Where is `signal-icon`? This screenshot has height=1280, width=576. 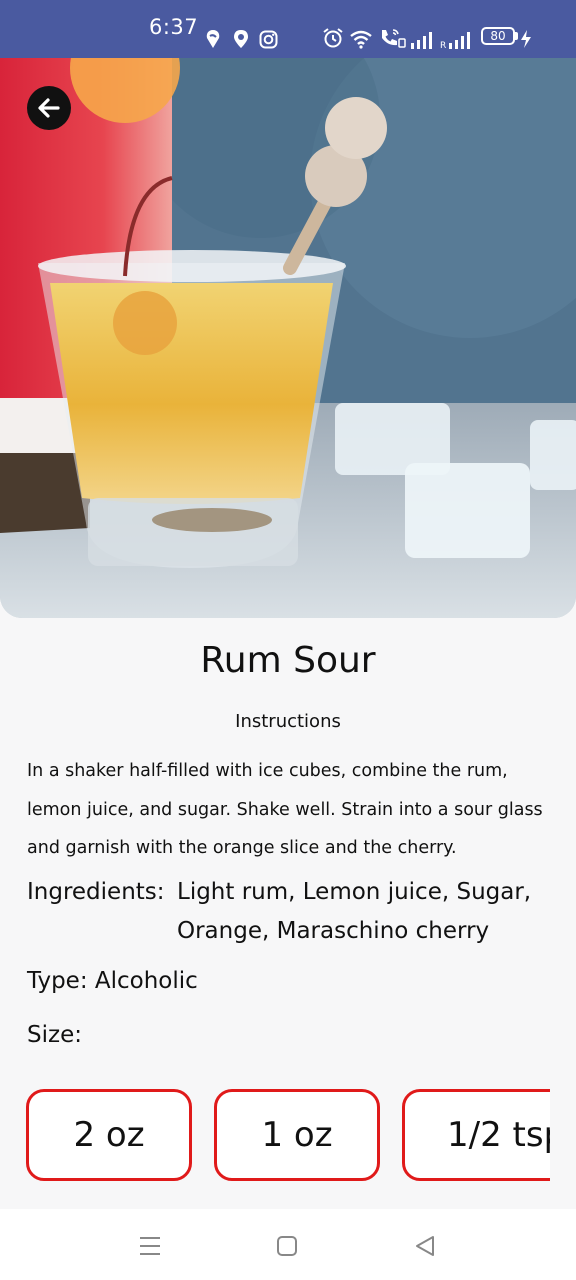
signal-icon is located at coordinates (422, 40).